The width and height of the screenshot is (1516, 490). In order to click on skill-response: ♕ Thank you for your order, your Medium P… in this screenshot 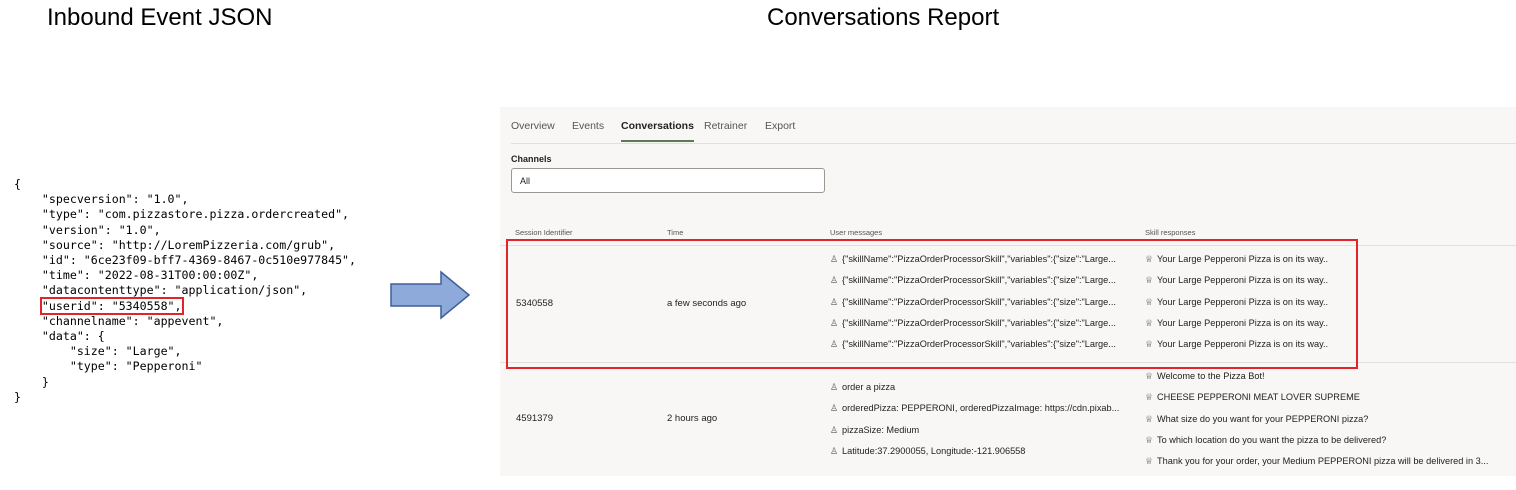, I will do `click(1316, 461)`.